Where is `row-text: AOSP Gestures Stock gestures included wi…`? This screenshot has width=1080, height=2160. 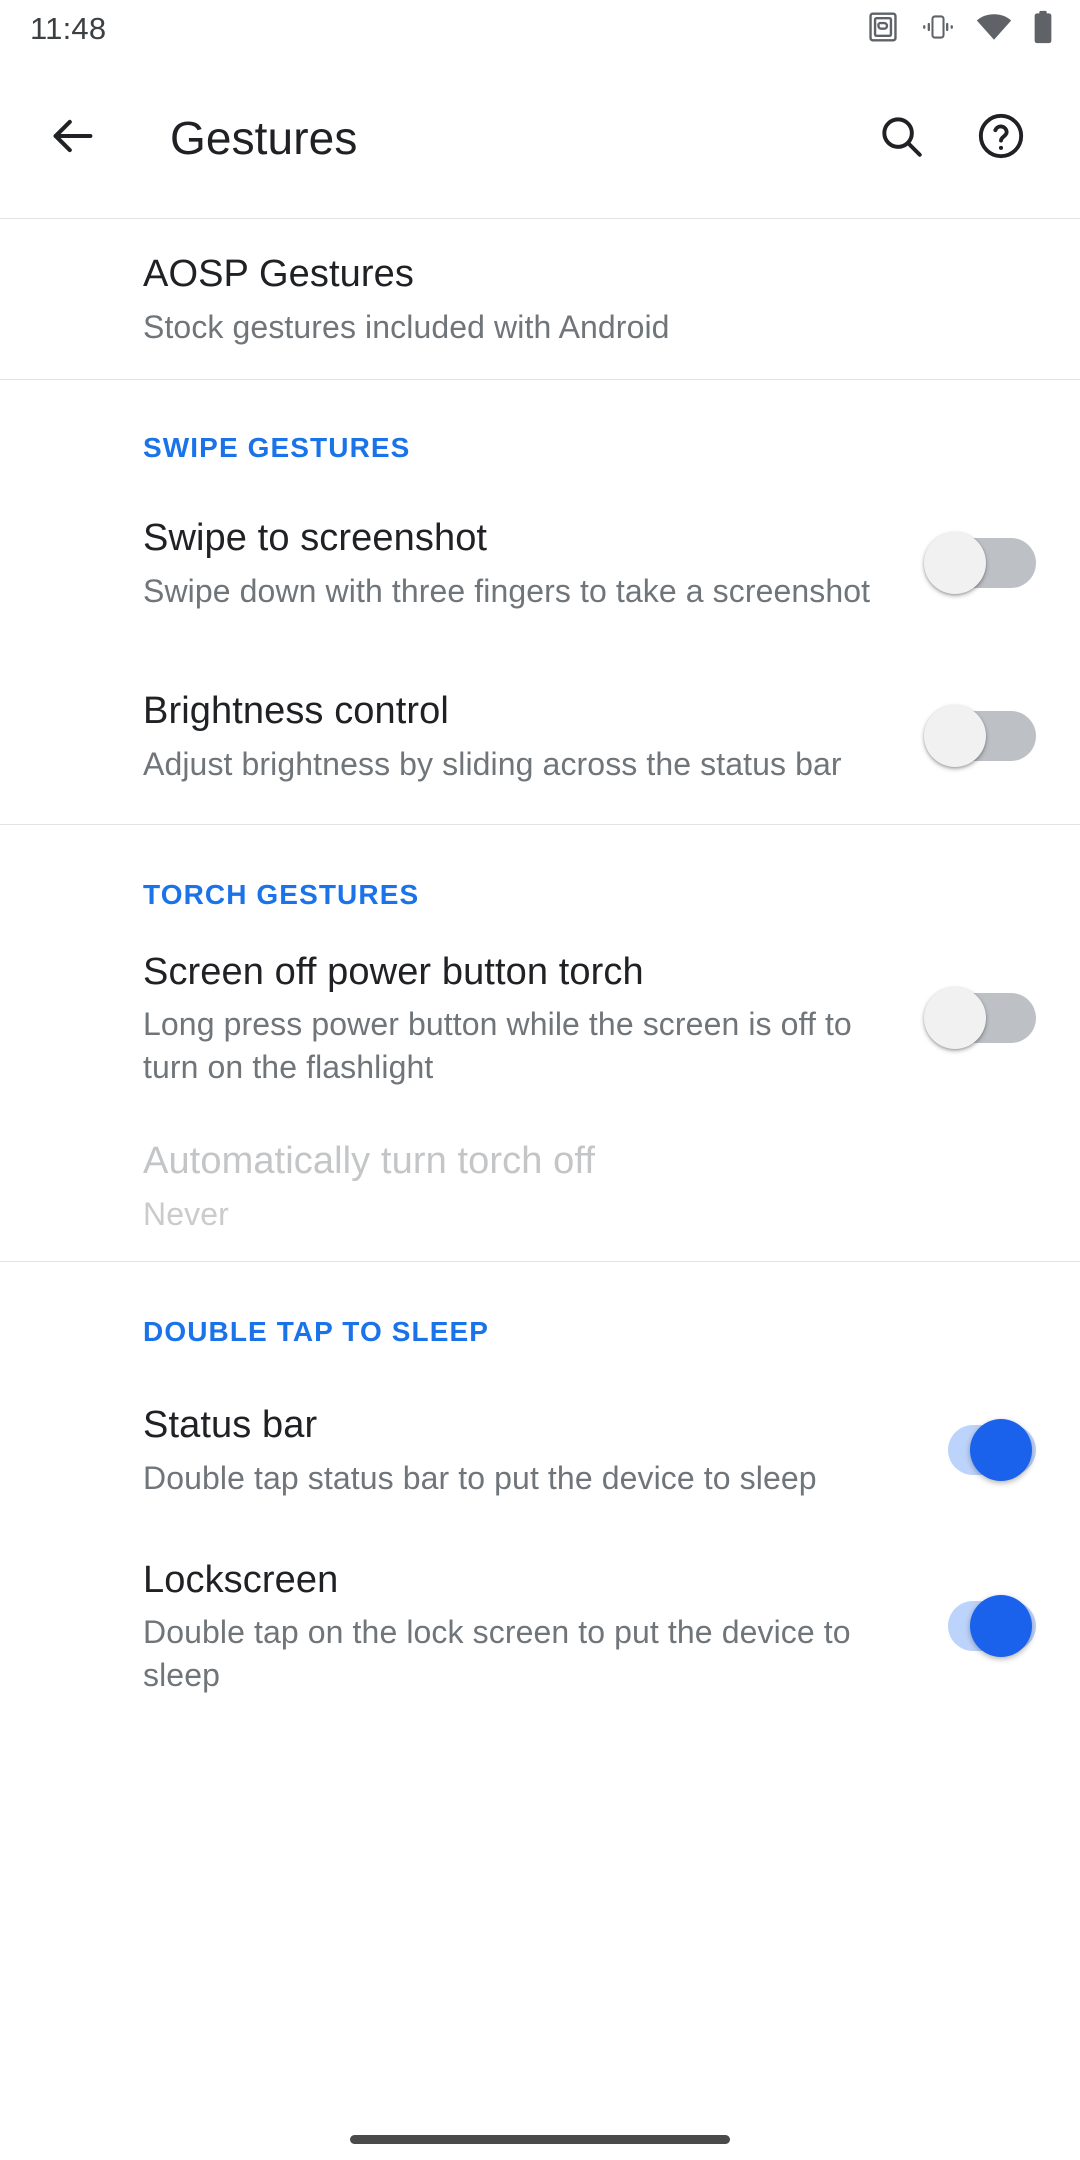
row-text: AOSP Gestures Stock gestures included wi… is located at coordinates (522, 299).